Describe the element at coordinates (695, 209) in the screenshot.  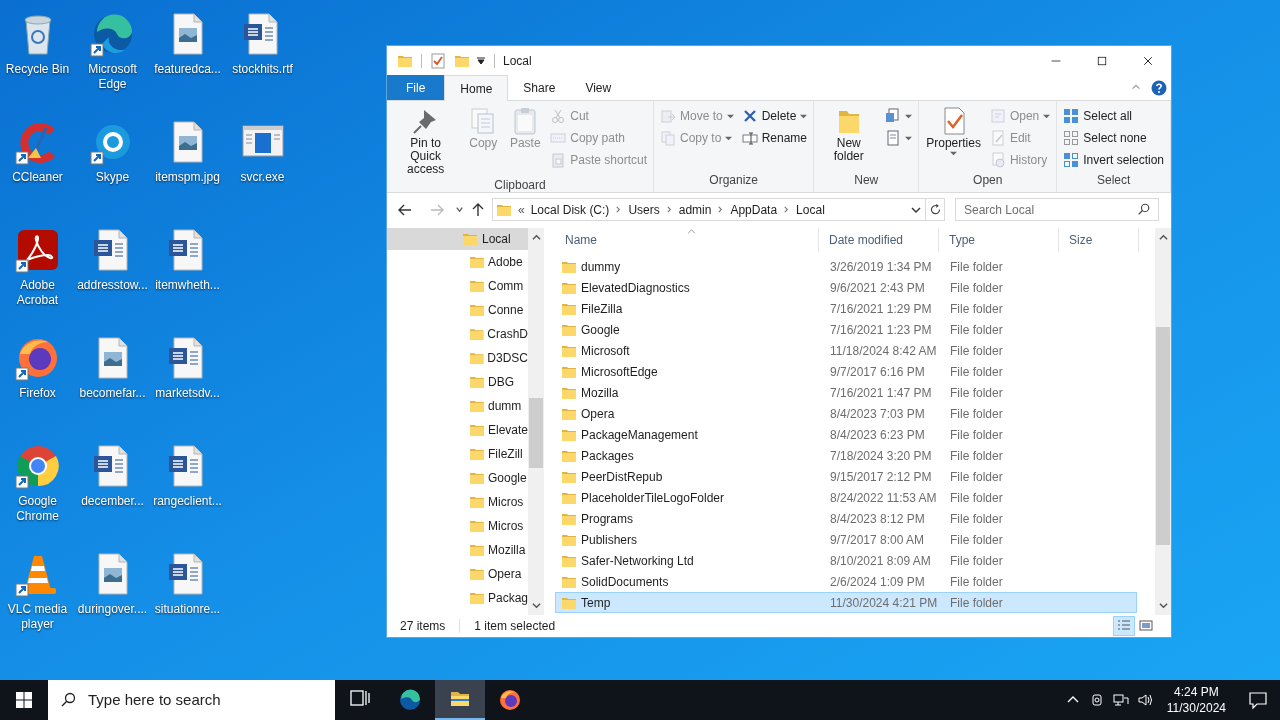
I see `breadcrumb: admin` at that location.